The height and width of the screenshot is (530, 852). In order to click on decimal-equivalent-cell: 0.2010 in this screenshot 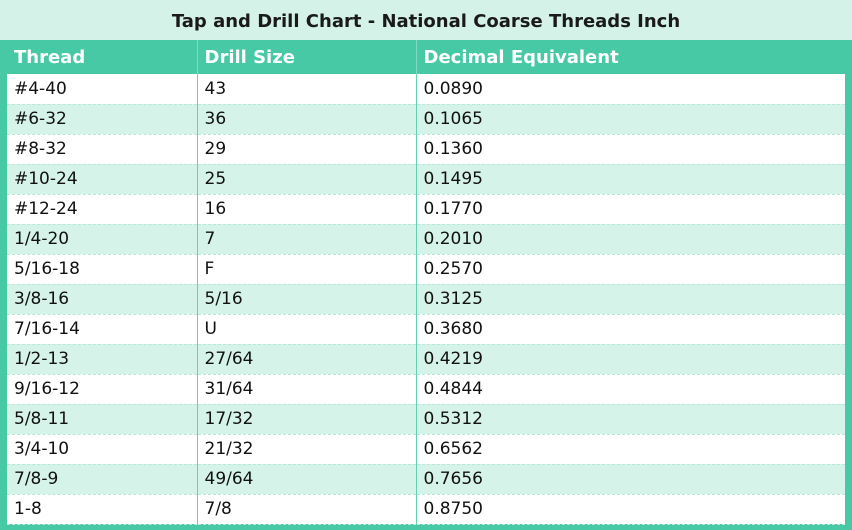, I will do `click(630, 239)`.